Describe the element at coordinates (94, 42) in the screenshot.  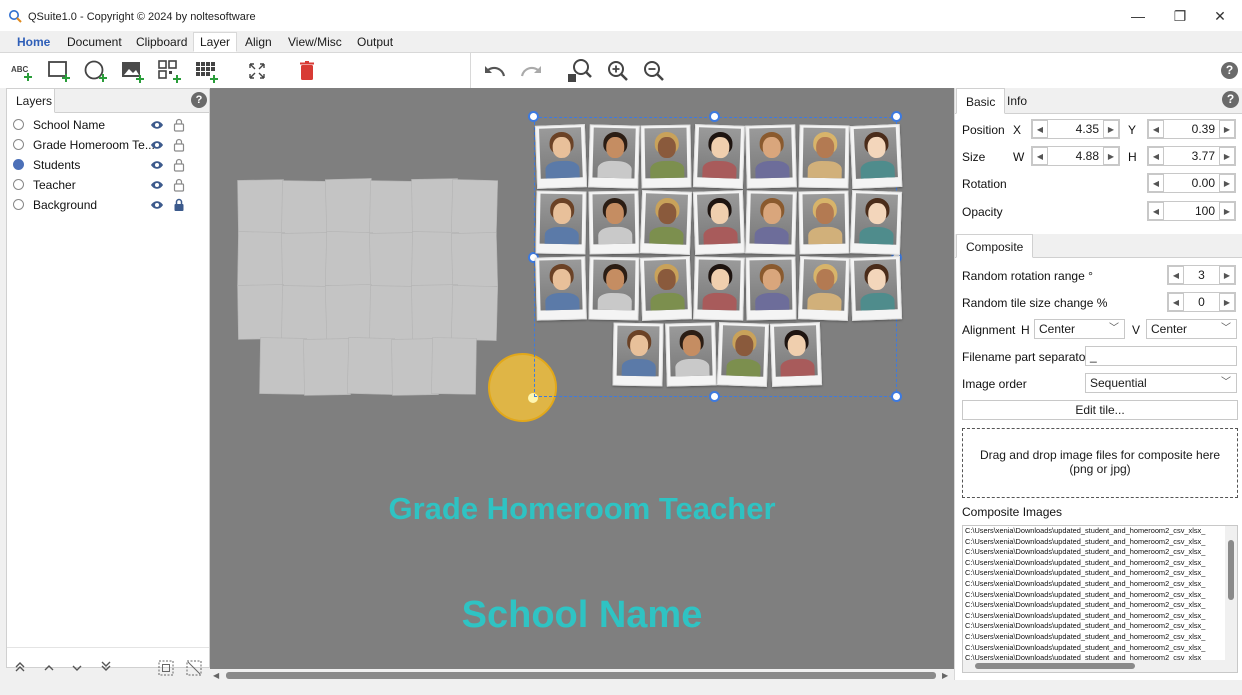
I see `tab-document: Document` at that location.